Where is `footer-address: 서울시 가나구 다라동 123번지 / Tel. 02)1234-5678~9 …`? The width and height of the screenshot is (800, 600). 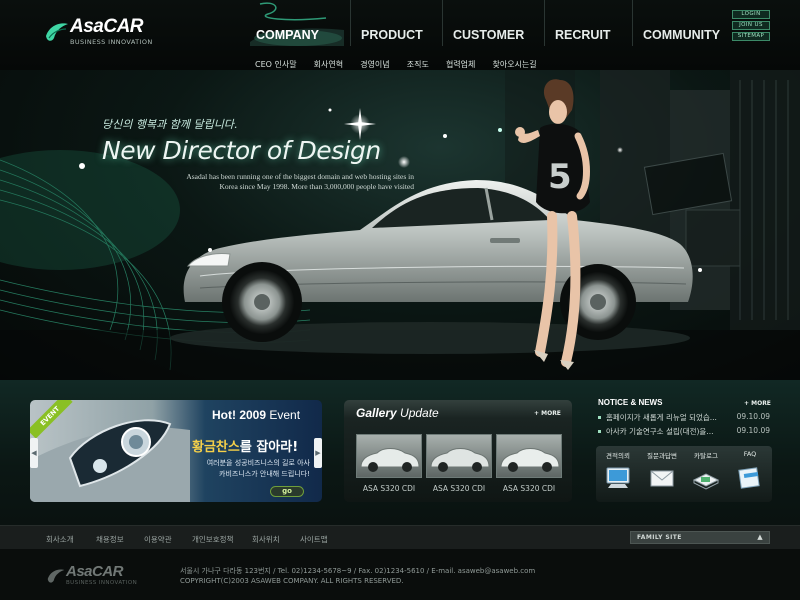
footer-address: 서울시 가나구 다라동 123번지 / Tel. 02)1234-5678~9 … is located at coordinates (357, 576).